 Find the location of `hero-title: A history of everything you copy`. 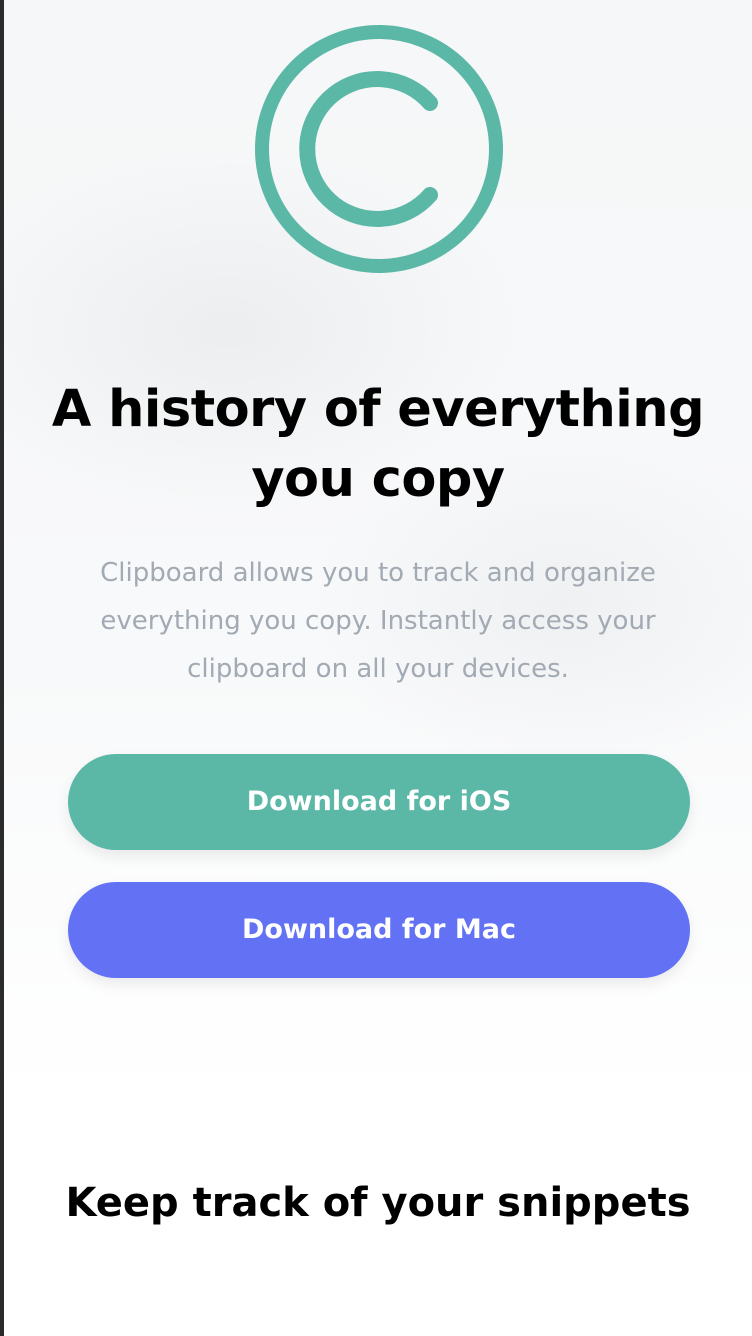

hero-title: A history of everything you copy is located at coordinates (378, 444).